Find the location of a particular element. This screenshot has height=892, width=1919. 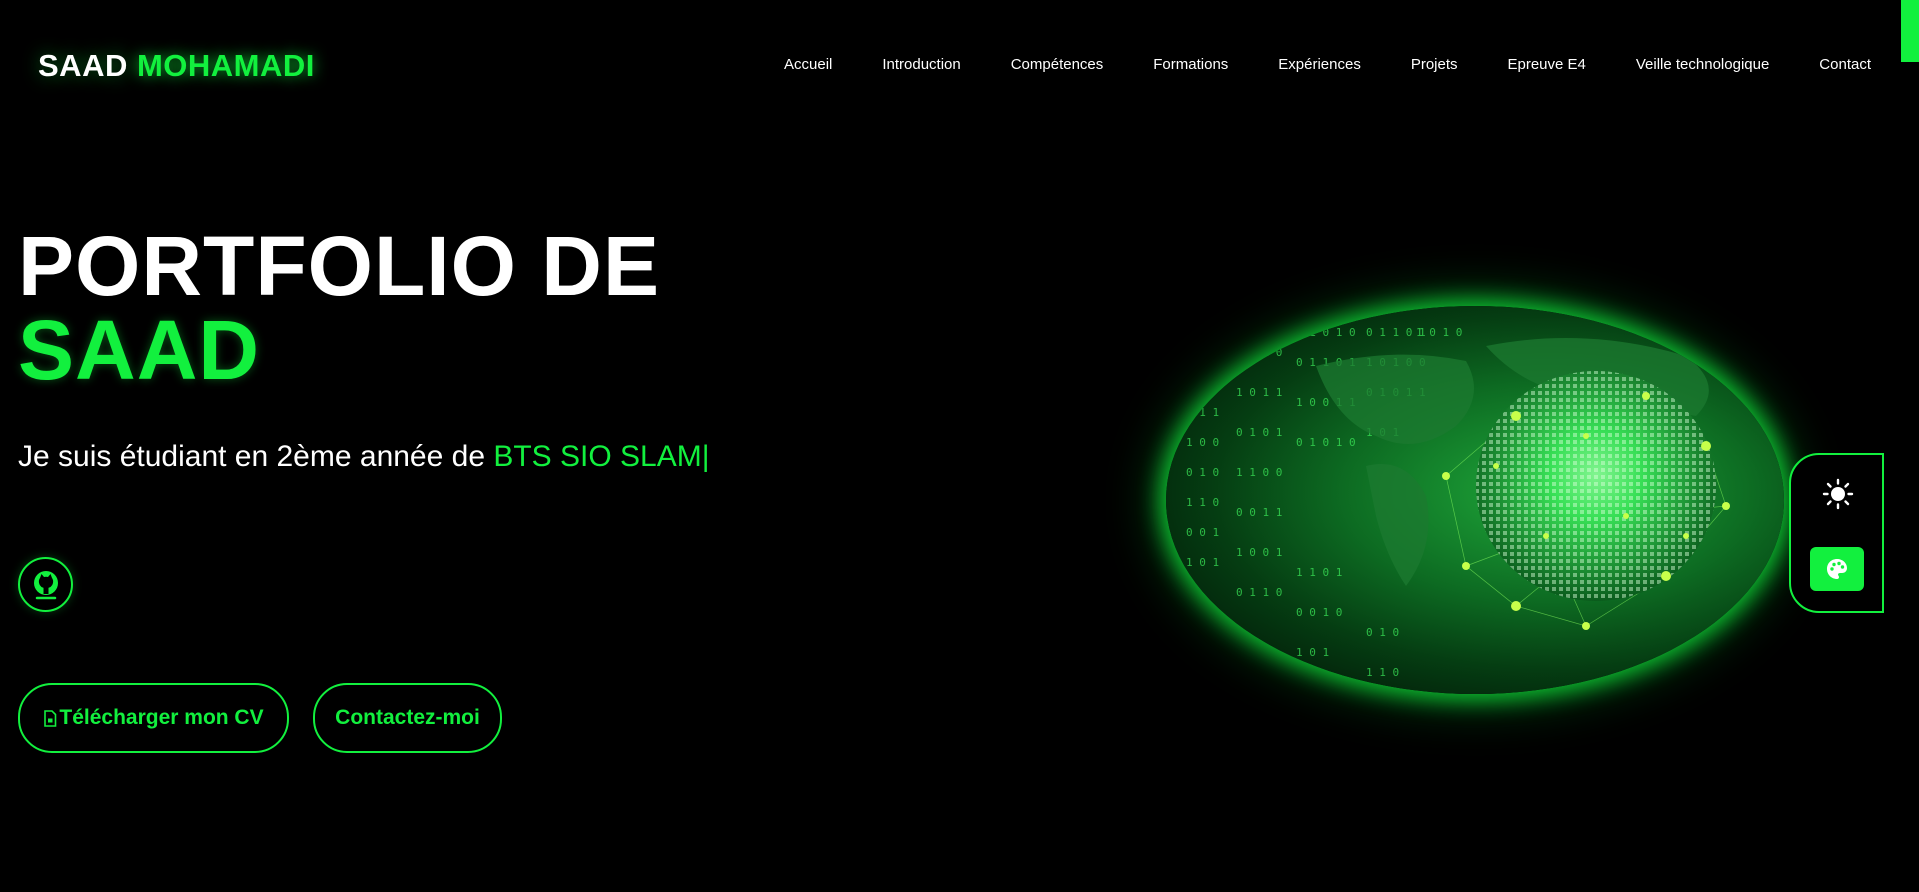

palette-icon is located at coordinates (1837, 569).